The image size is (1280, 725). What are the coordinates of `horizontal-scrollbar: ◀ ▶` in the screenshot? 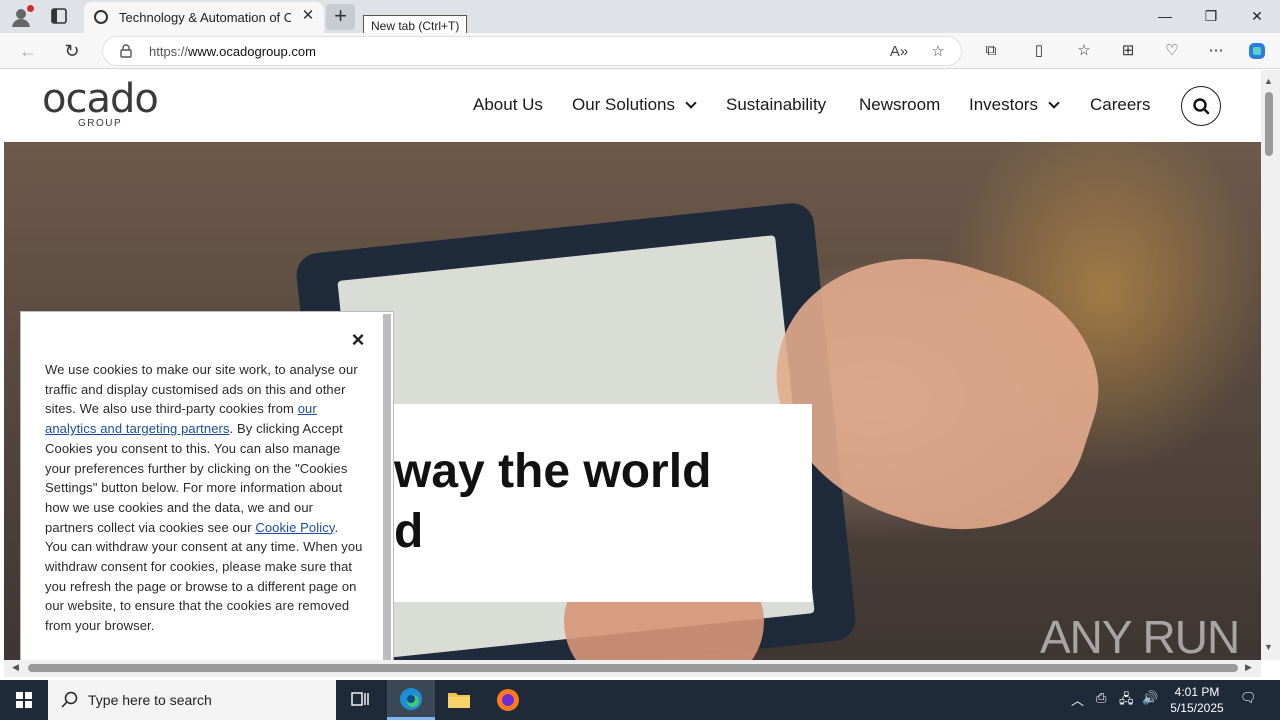 It's located at (632, 668).